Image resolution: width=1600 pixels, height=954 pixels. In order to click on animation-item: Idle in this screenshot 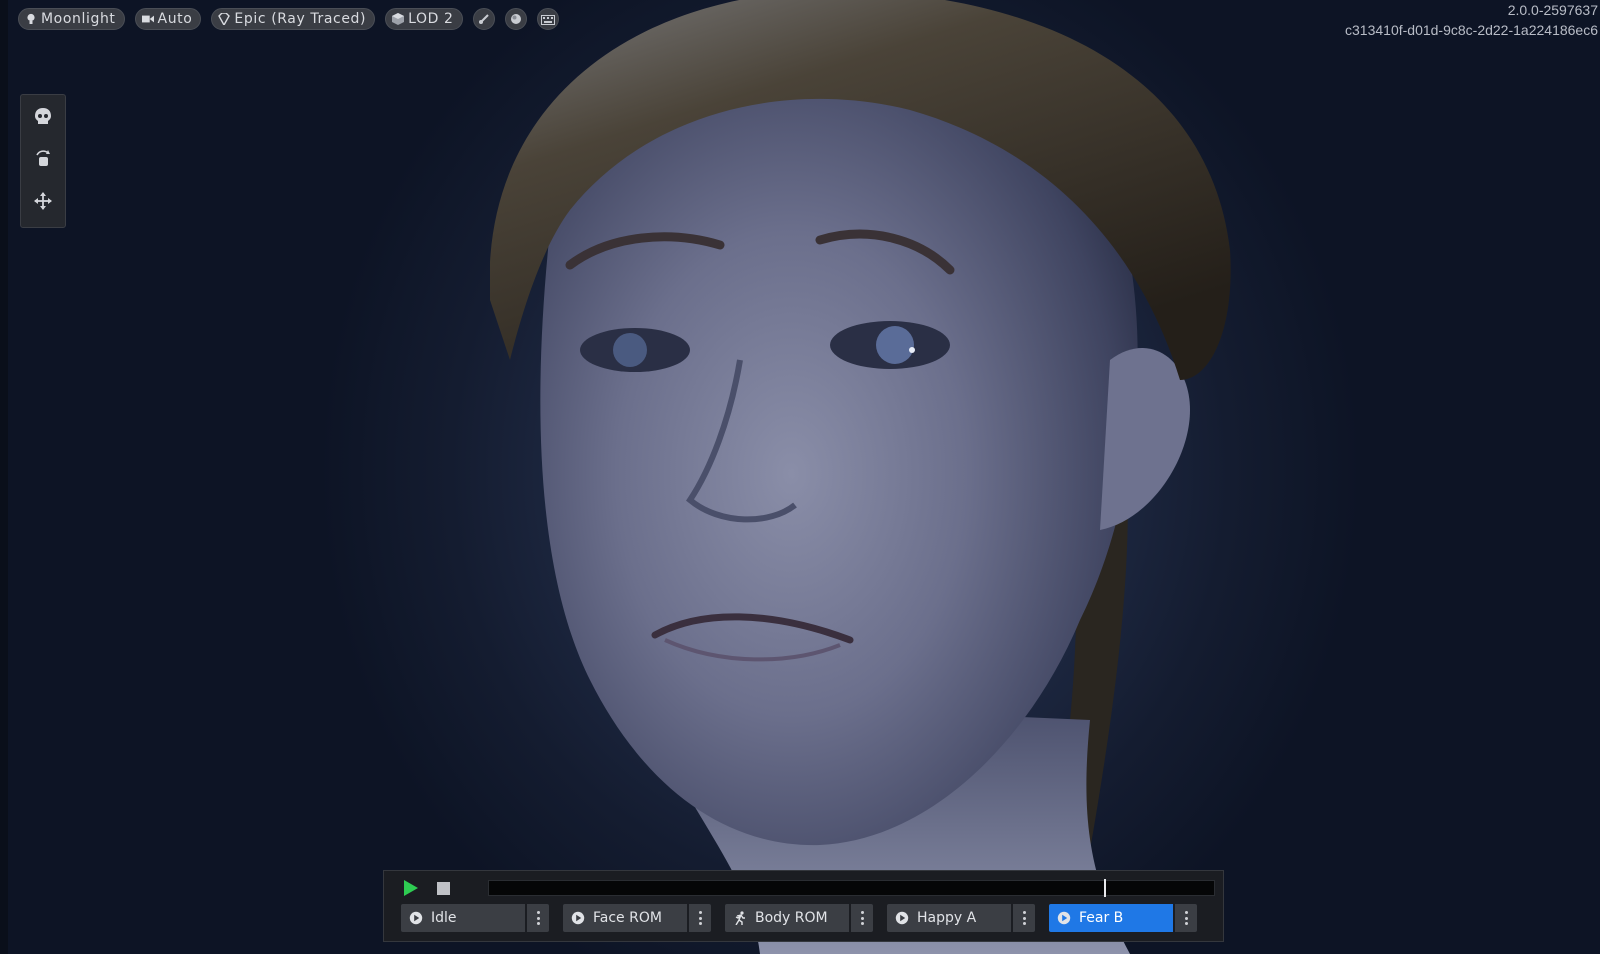, I will do `click(475, 918)`.